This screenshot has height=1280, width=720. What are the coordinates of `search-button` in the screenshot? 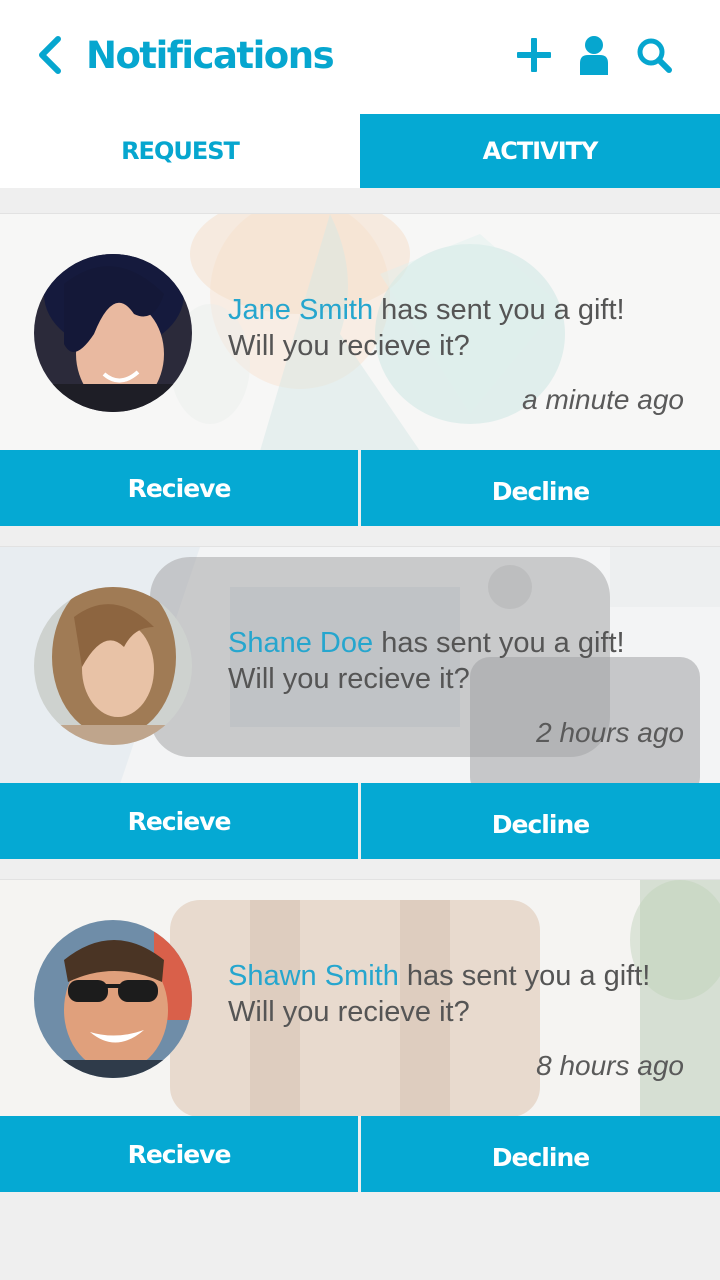 It's located at (654, 55).